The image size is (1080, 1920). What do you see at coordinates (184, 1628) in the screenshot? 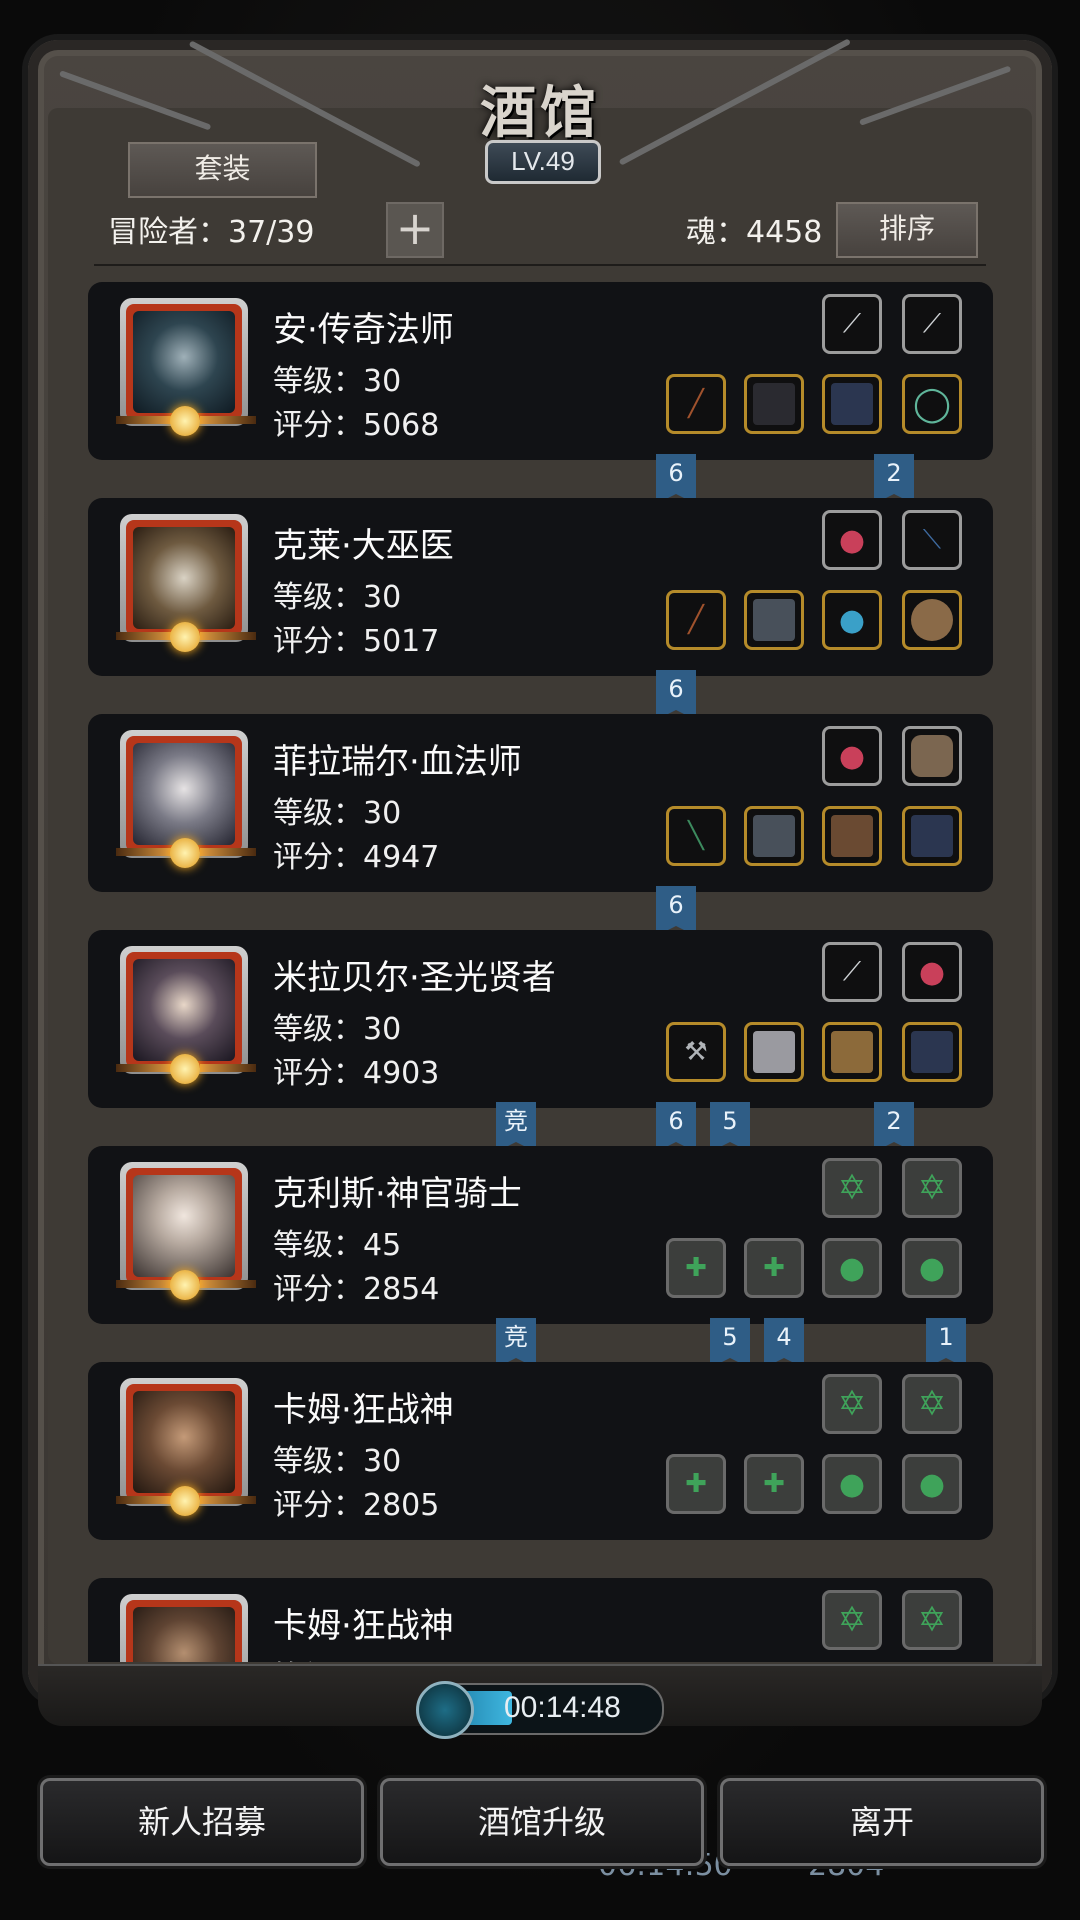
I see `hero-portrait` at bounding box center [184, 1628].